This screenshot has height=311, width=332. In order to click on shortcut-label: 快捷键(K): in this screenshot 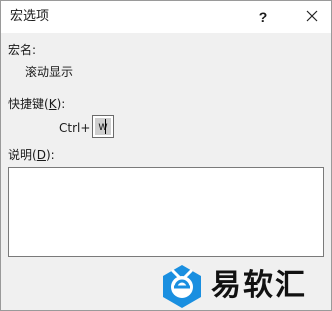, I will do `click(37, 104)`.